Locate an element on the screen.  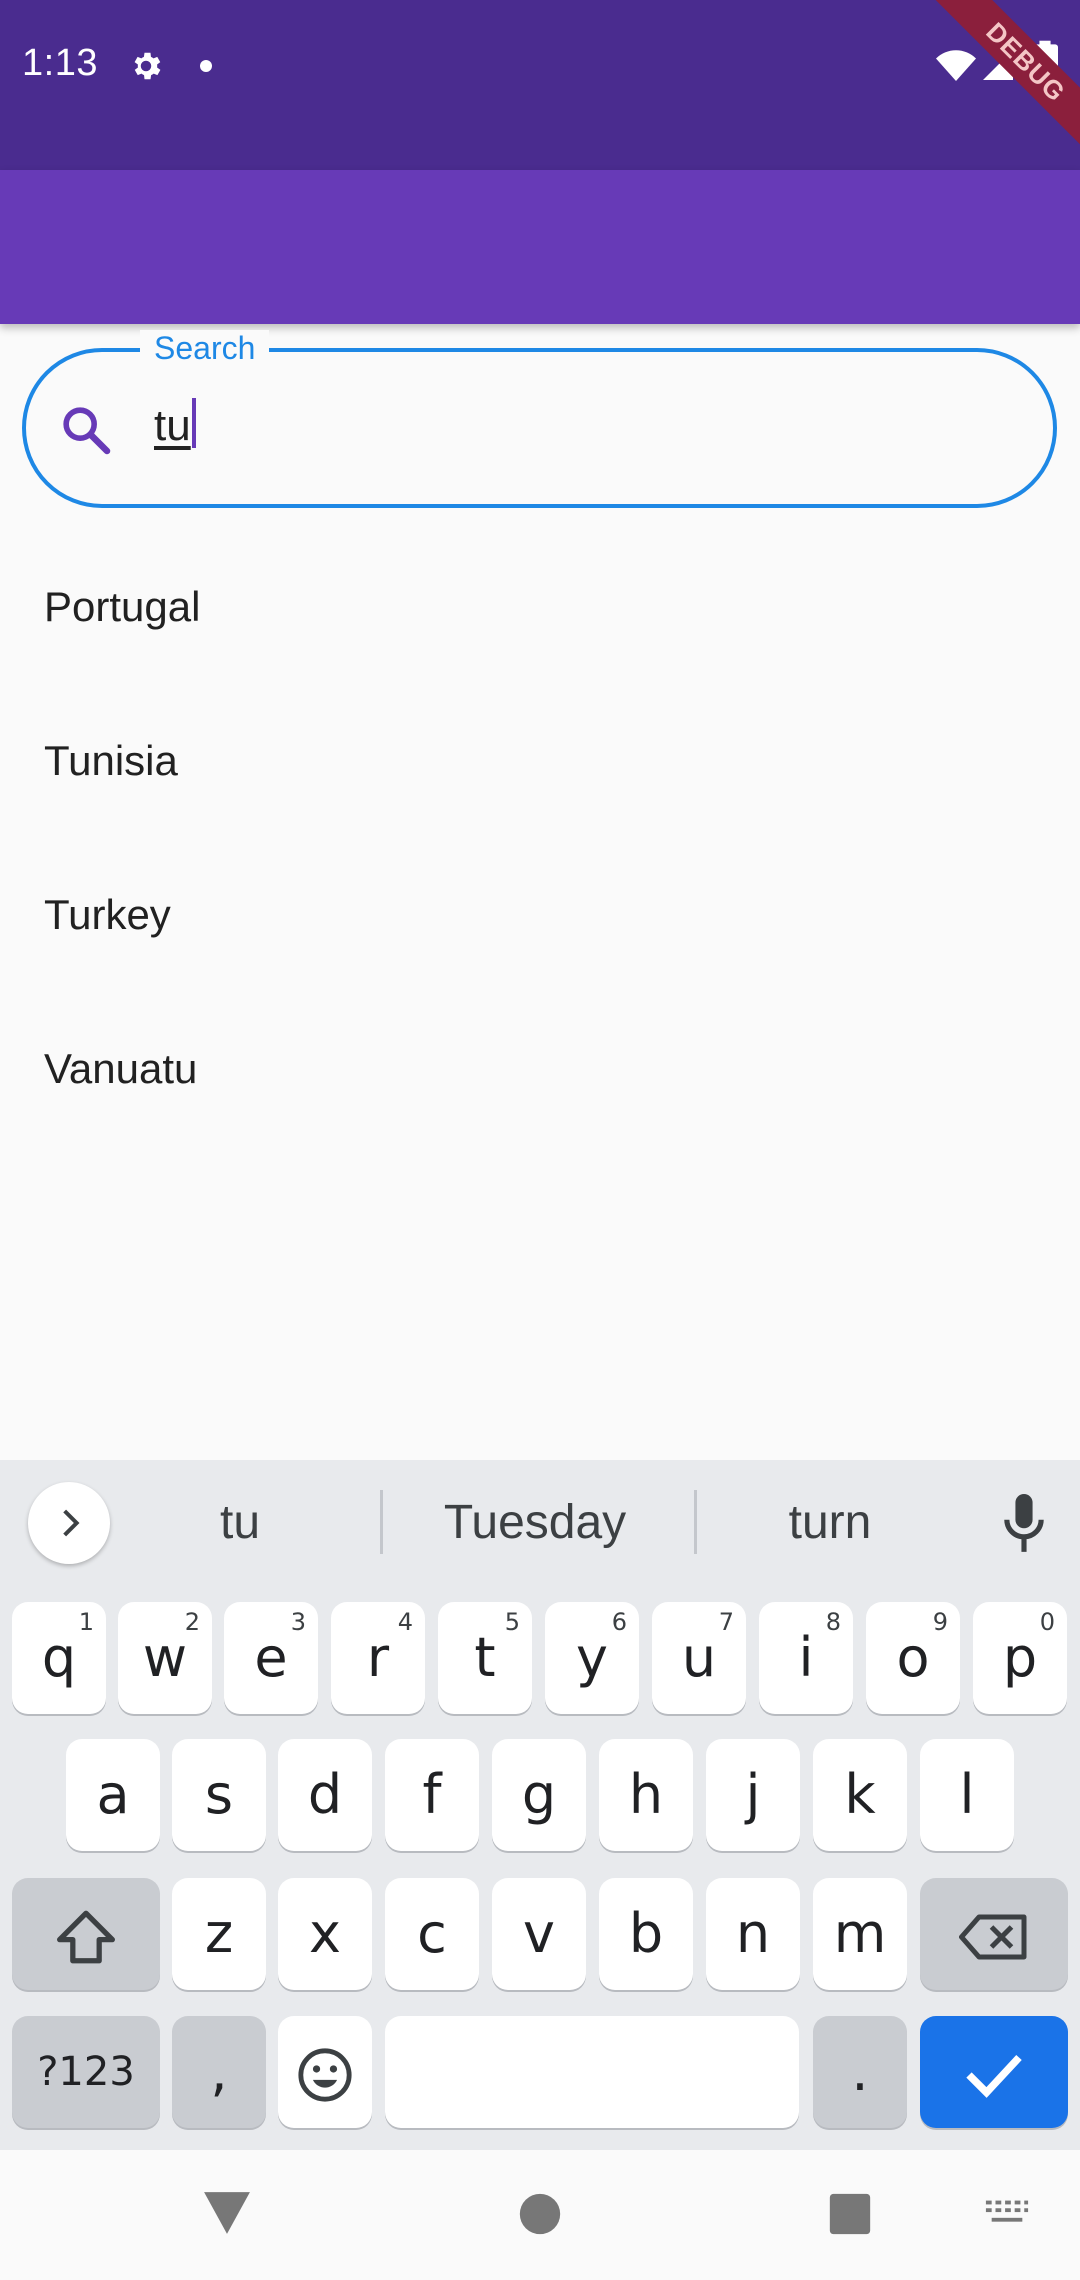
list-item: Portugal is located at coordinates (540, 607).